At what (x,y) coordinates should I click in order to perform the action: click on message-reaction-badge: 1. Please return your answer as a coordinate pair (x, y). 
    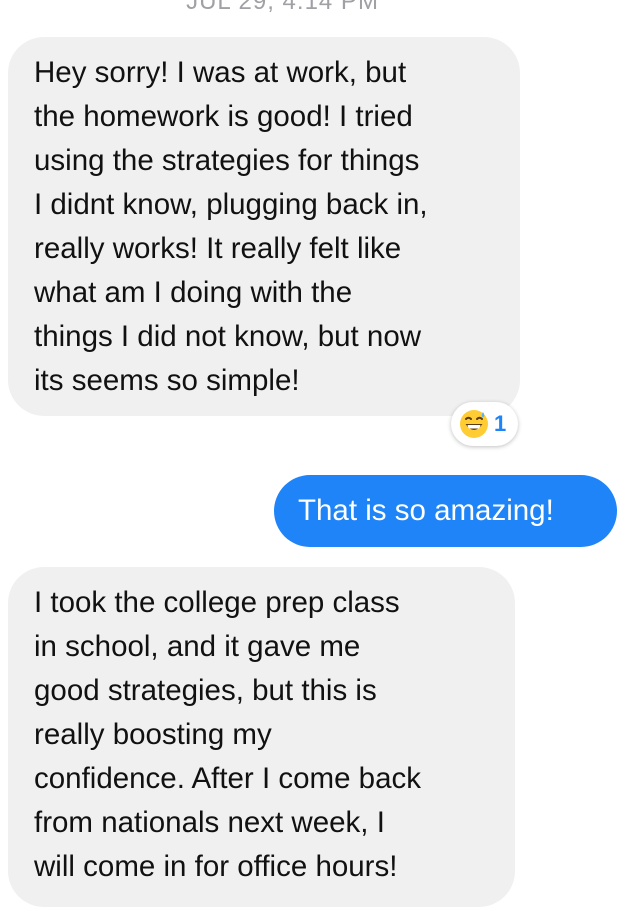
    Looking at the image, I should click on (485, 424).